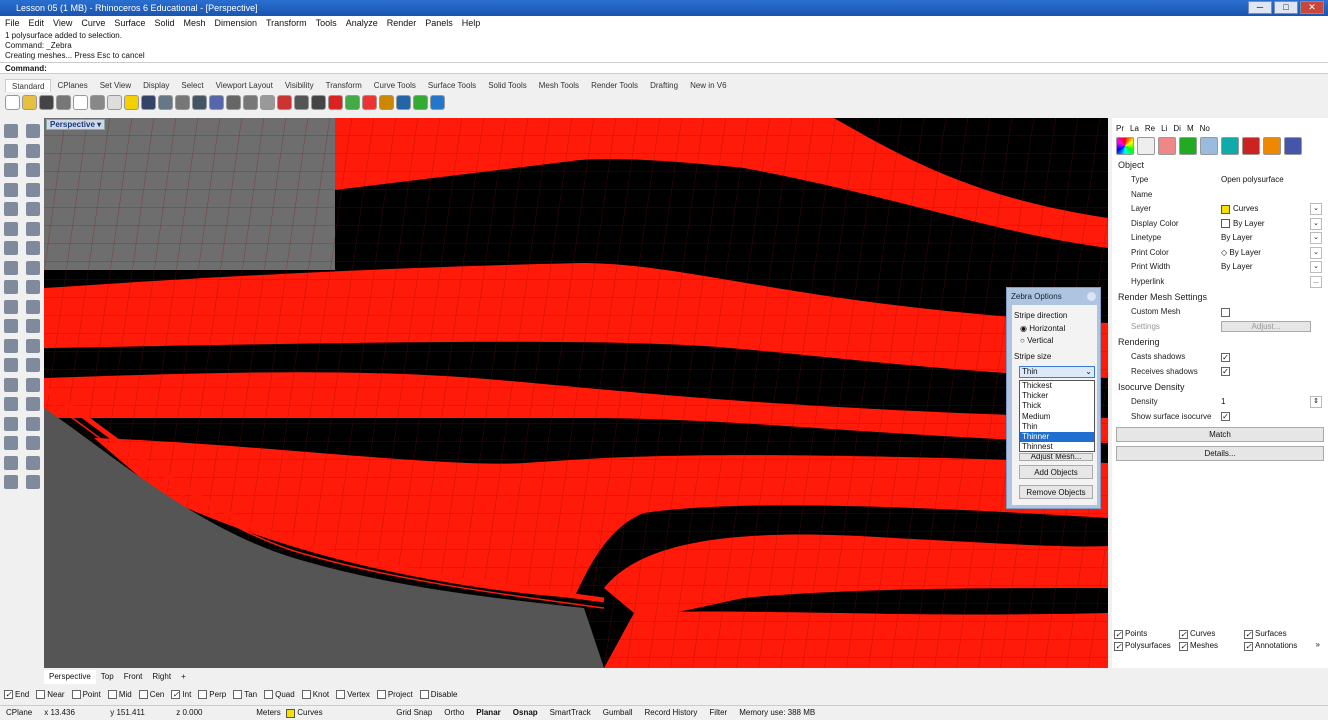 The height and width of the screenshot is (720, 1328). I want to click on sphere-icon, so click(1272, 146).